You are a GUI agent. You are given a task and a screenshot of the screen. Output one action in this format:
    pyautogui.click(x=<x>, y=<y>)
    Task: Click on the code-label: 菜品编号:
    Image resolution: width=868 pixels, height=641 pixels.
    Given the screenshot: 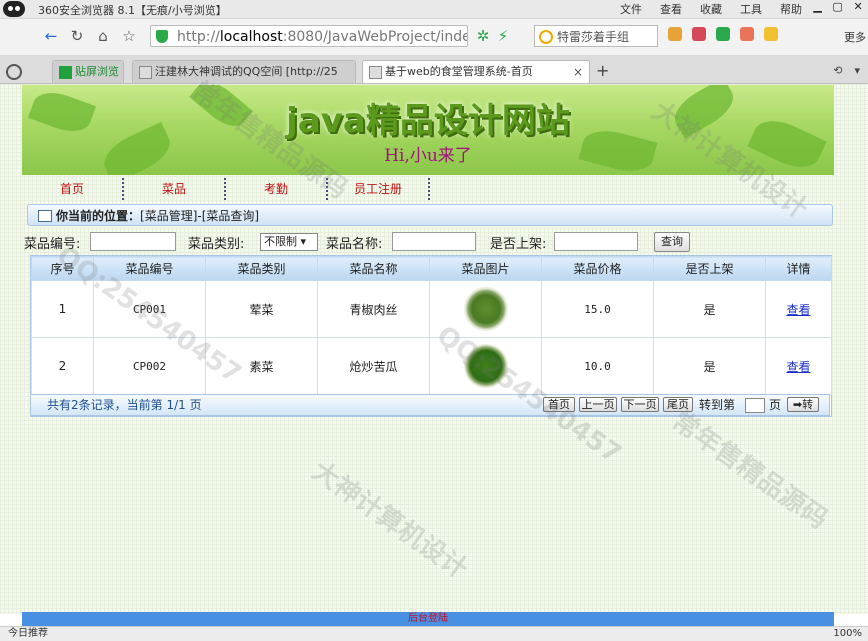 What is the action you would take?
    pyautogui.click(x=52, y=244)
    